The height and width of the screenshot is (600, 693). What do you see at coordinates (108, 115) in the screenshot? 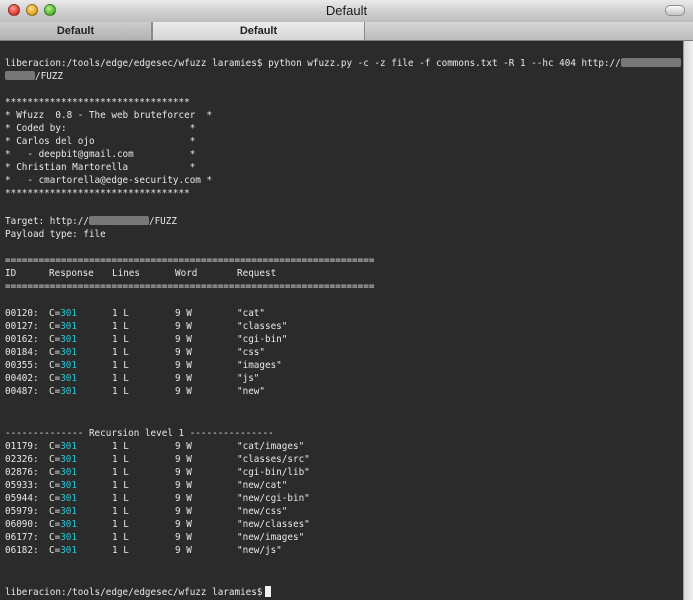
I see `banner-line: * Wfuzz 0.8 - The web bruteforcer *` at bounding box center [108, 115].